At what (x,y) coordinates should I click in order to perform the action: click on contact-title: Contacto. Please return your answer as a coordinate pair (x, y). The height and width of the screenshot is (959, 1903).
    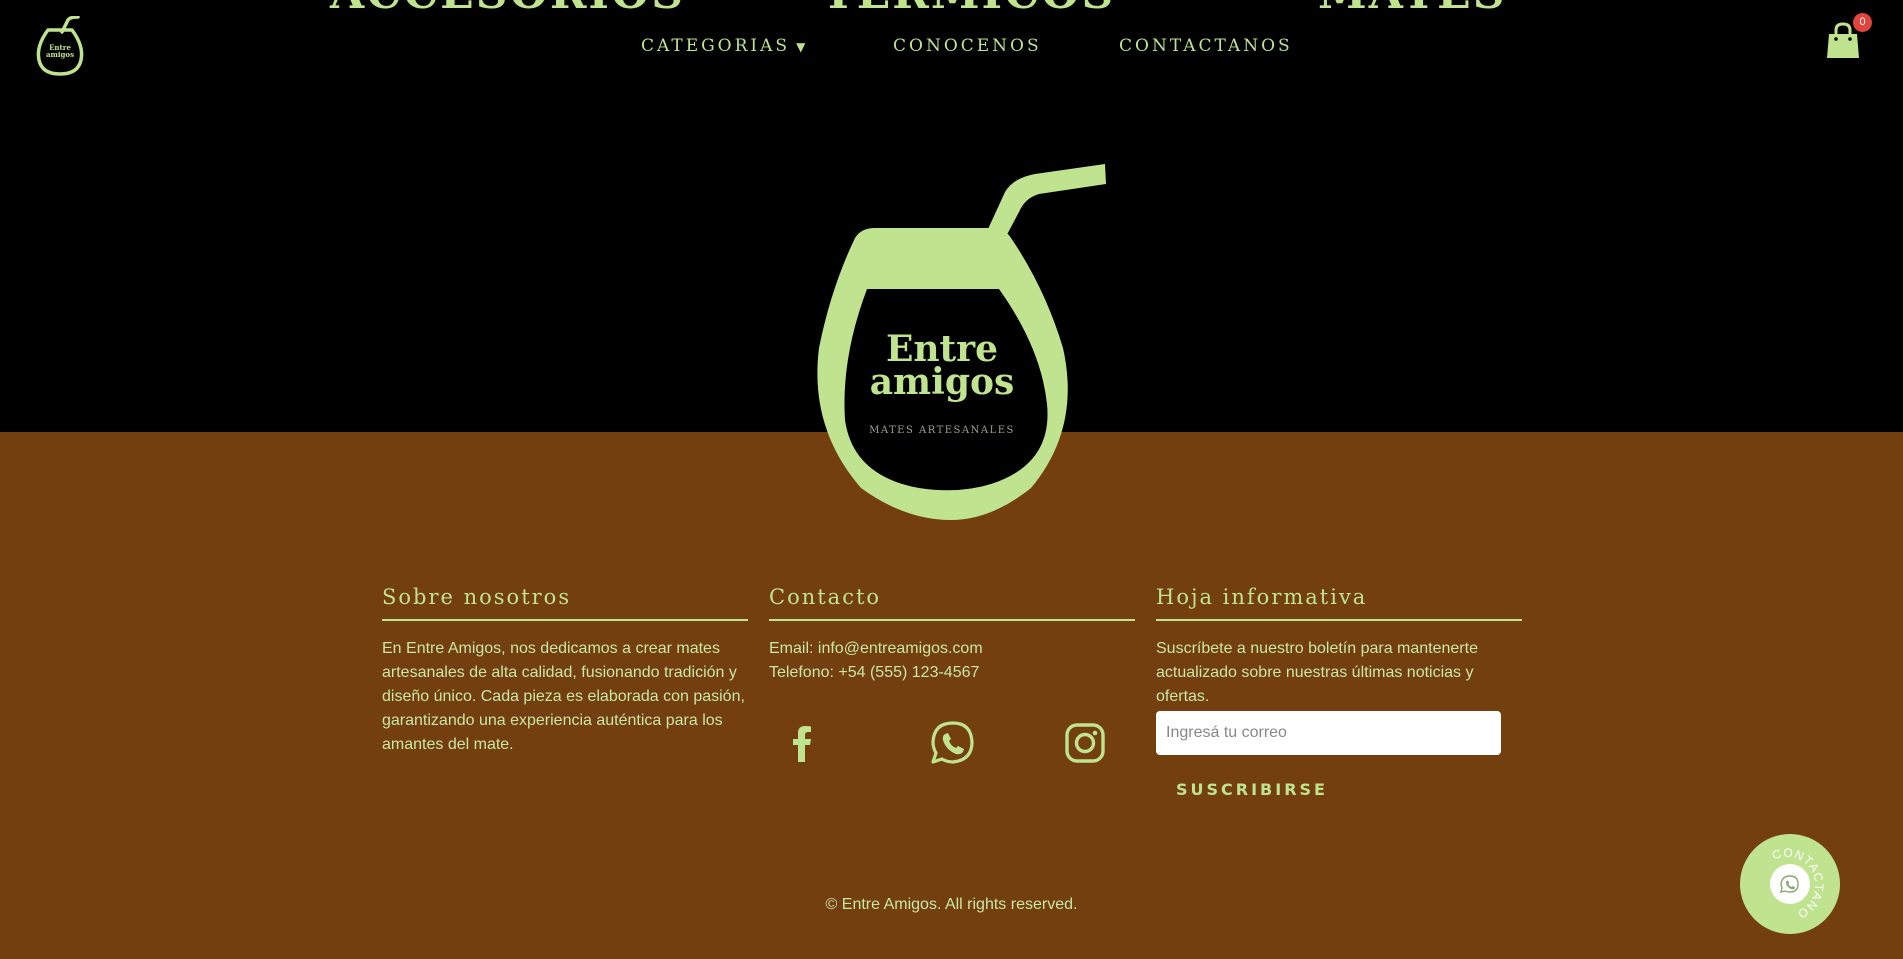
    Looking at the image, I should click on (952, 603).